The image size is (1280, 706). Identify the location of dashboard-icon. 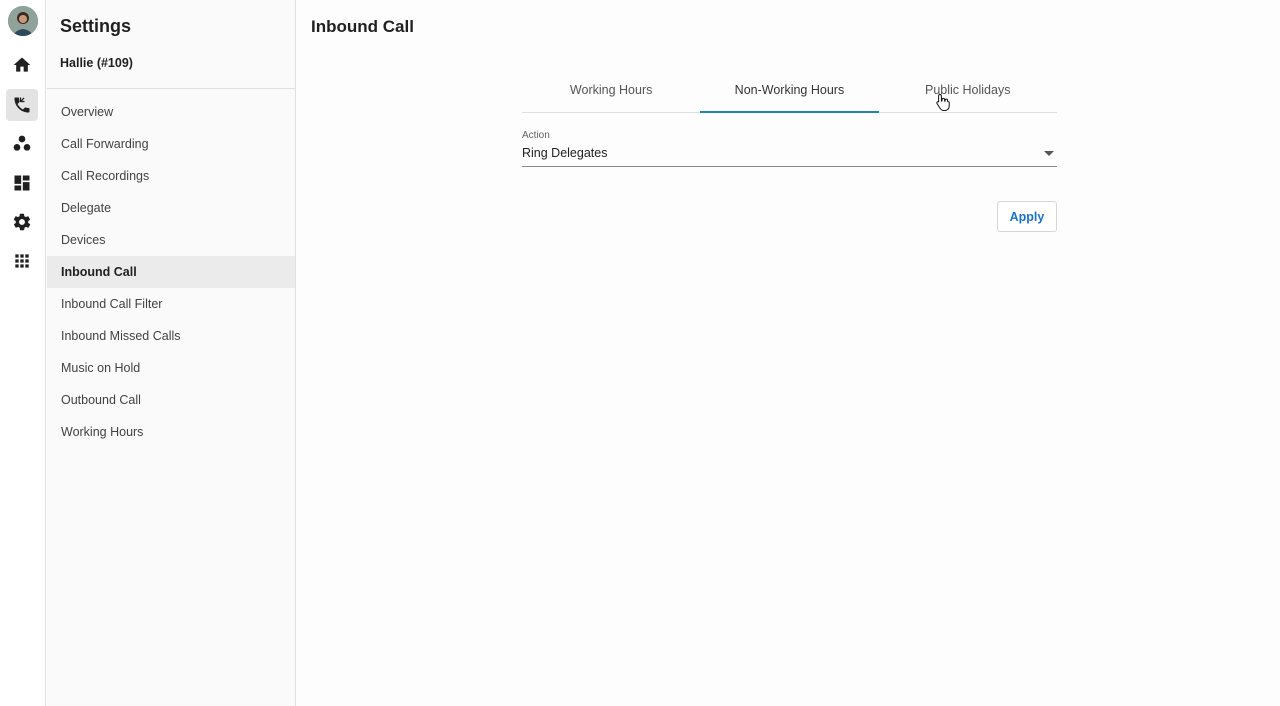
(22, 183).